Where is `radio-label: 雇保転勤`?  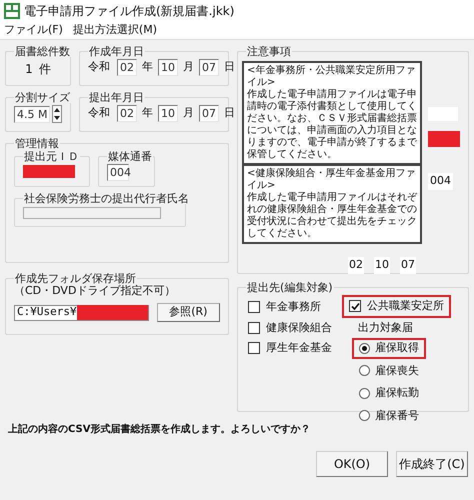
radio-label: 雇保転勤 is located at coordinates (397, 393).